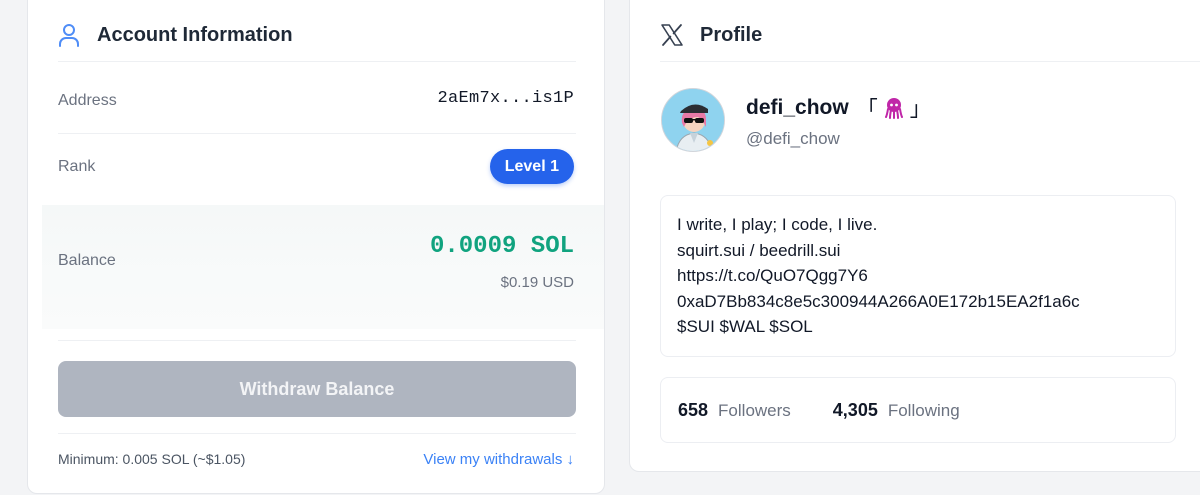 The image size is (1200, 495). What do you see at coordinates (498, 459) in the screenshot?
I see `view-withdrawals-link: View my withdrawals ↓` at bounding box center [498, 459].